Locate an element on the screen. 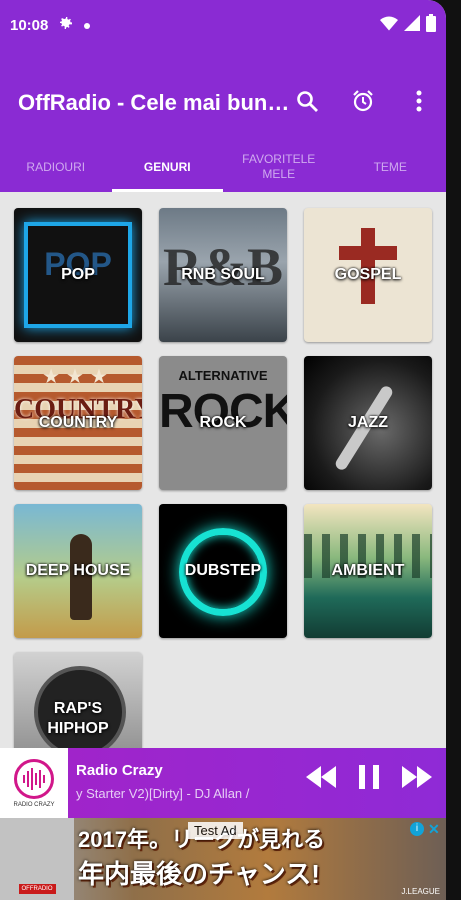  genre-tile-rnb-soul: R&B RNB SOUL is located at coordinates (223, 275).